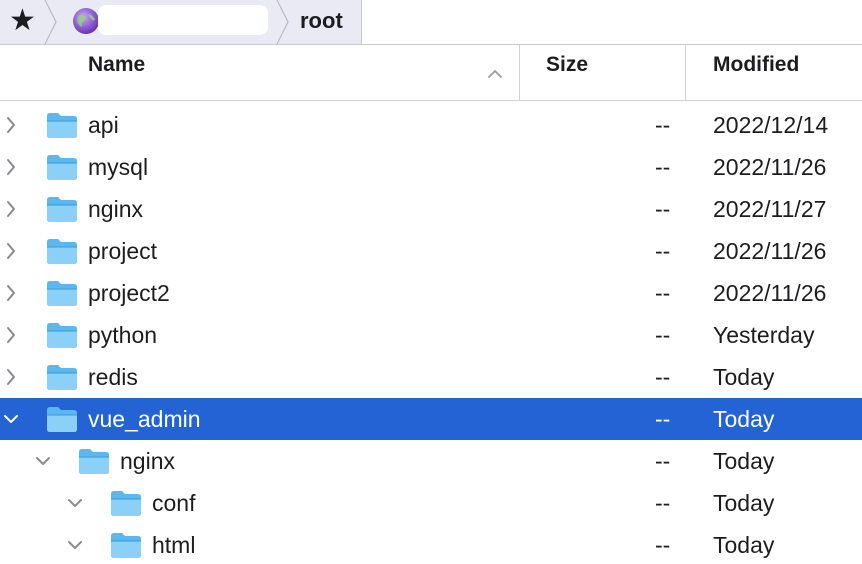 The image size is (862, 564). What do you see at coordinates (771, 125) in the screenshot?
I see `file-modified: 2022/12/14` at bounding box center [771, 125].